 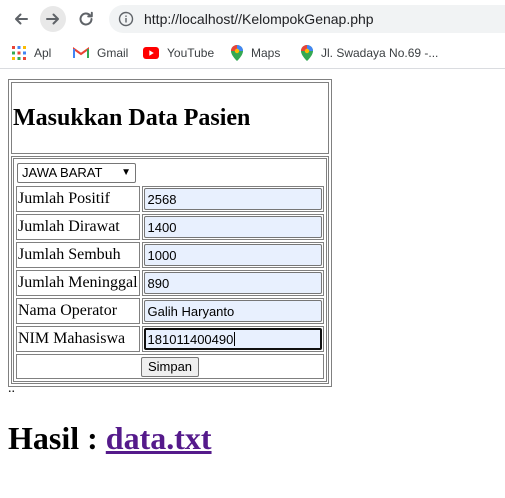 I want to click on result-heading: Hasil : data.txt, so click(x=110, y=438).